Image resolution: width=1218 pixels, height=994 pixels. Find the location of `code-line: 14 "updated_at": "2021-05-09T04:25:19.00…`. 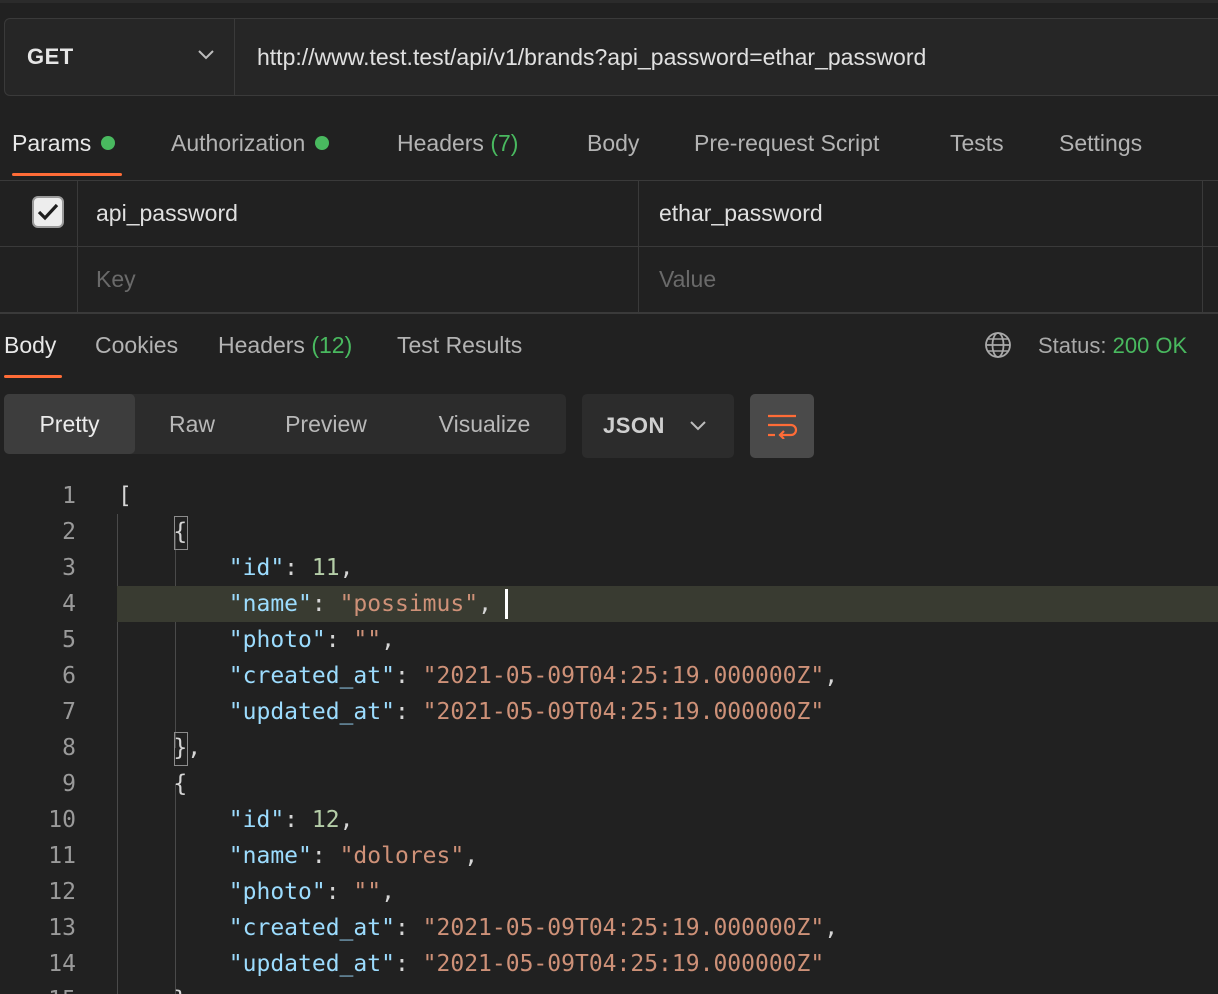

code-line: 14 "updated_at": "2021-05-09T04:25:19.00… is located at coordinates (609, 964).